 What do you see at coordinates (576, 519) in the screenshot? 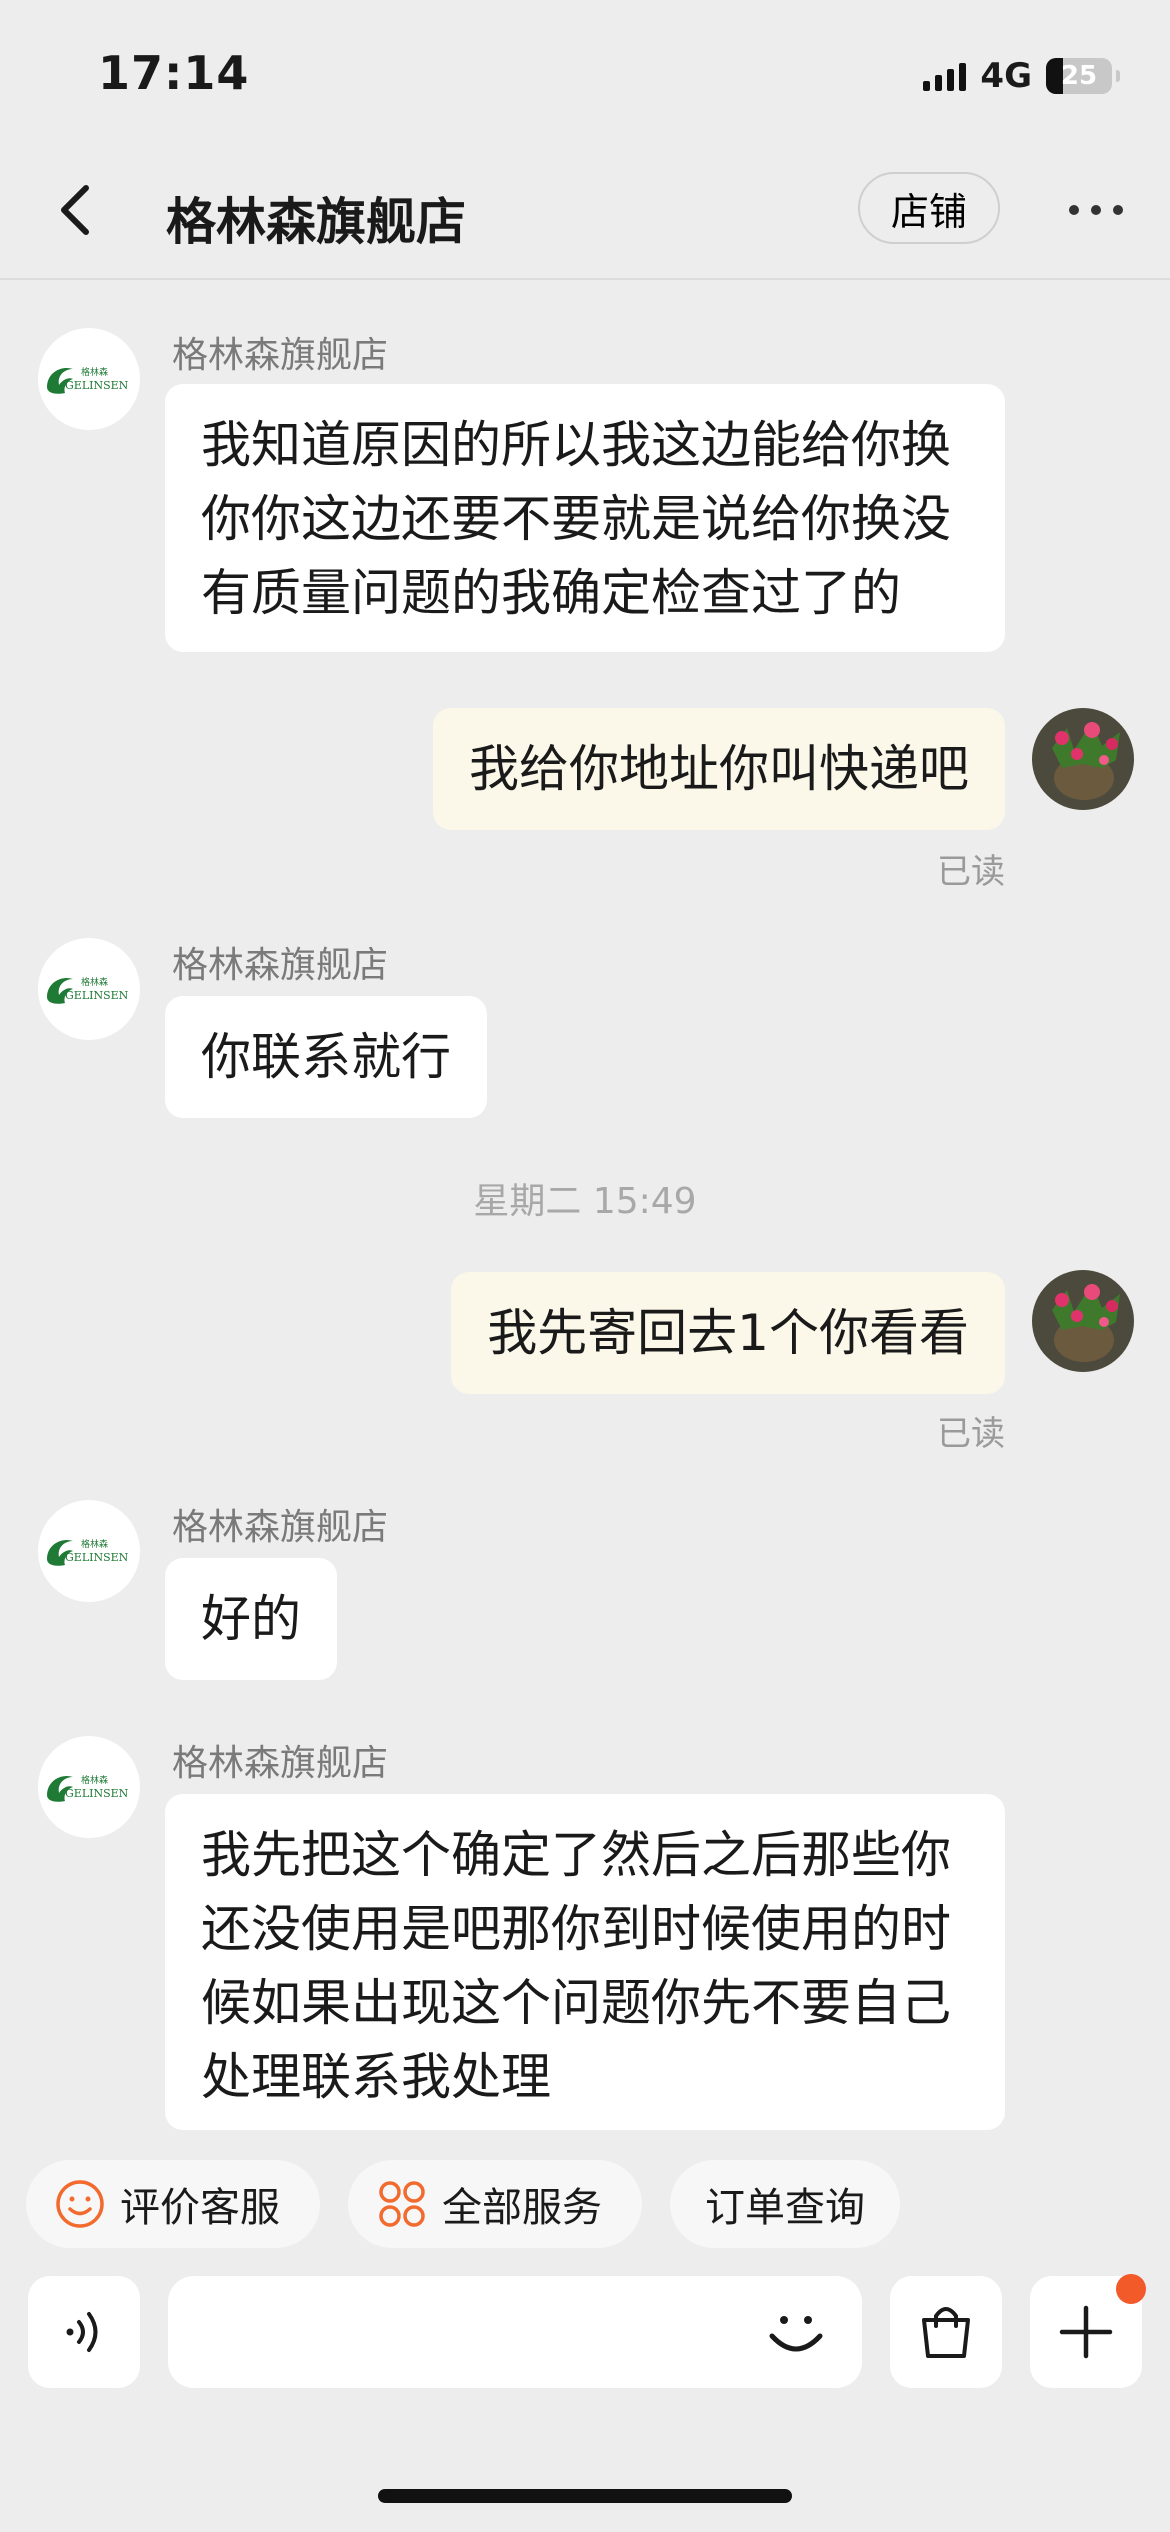
I see `message-line: 你你这边还要不要就是说给你换没` at bounding box center [576, 519].